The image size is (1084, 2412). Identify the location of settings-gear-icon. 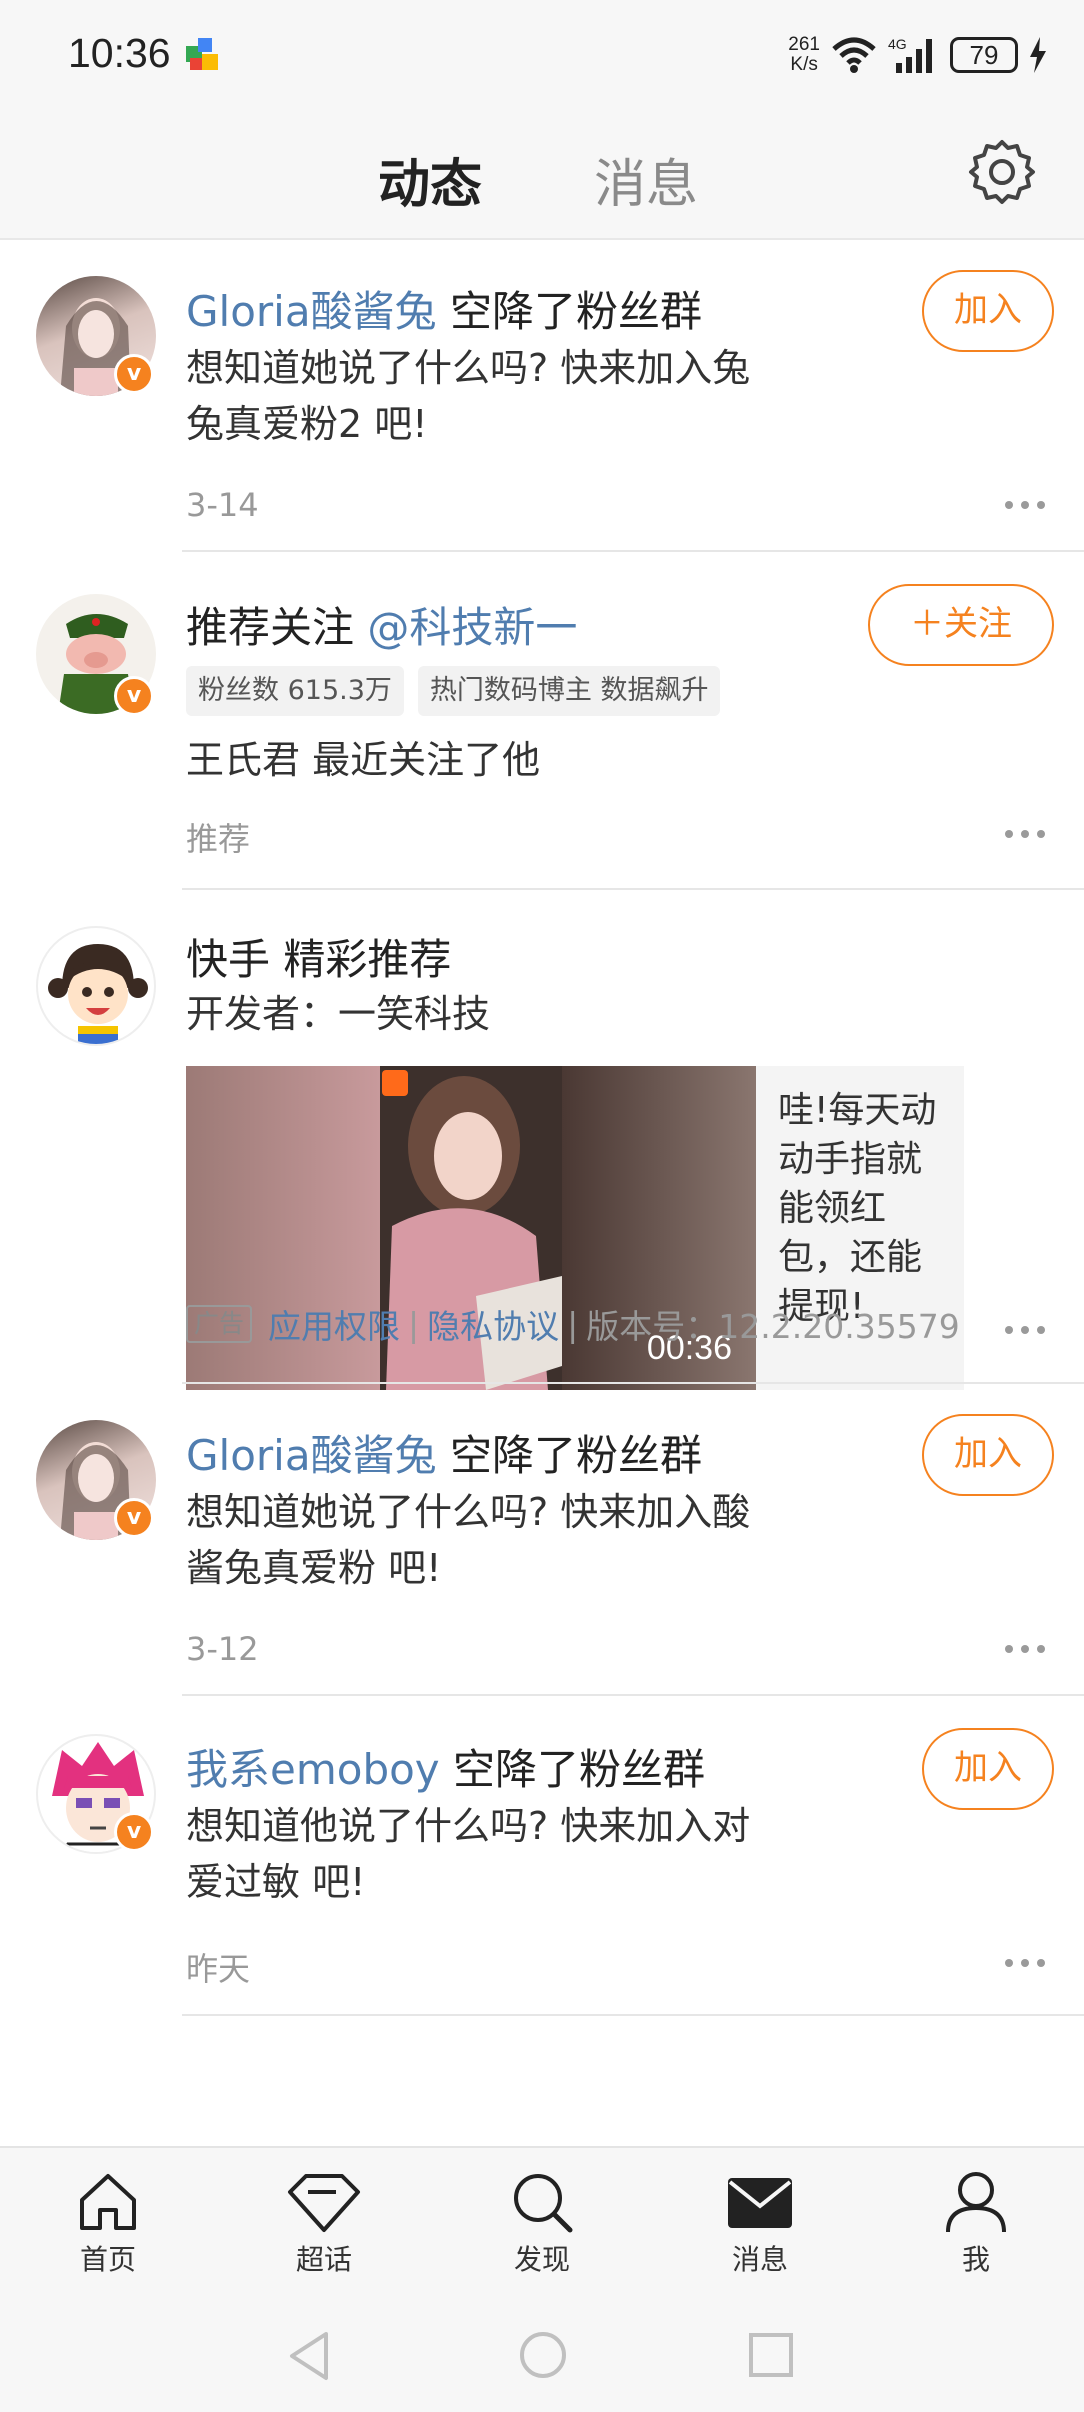
(1002, 172).